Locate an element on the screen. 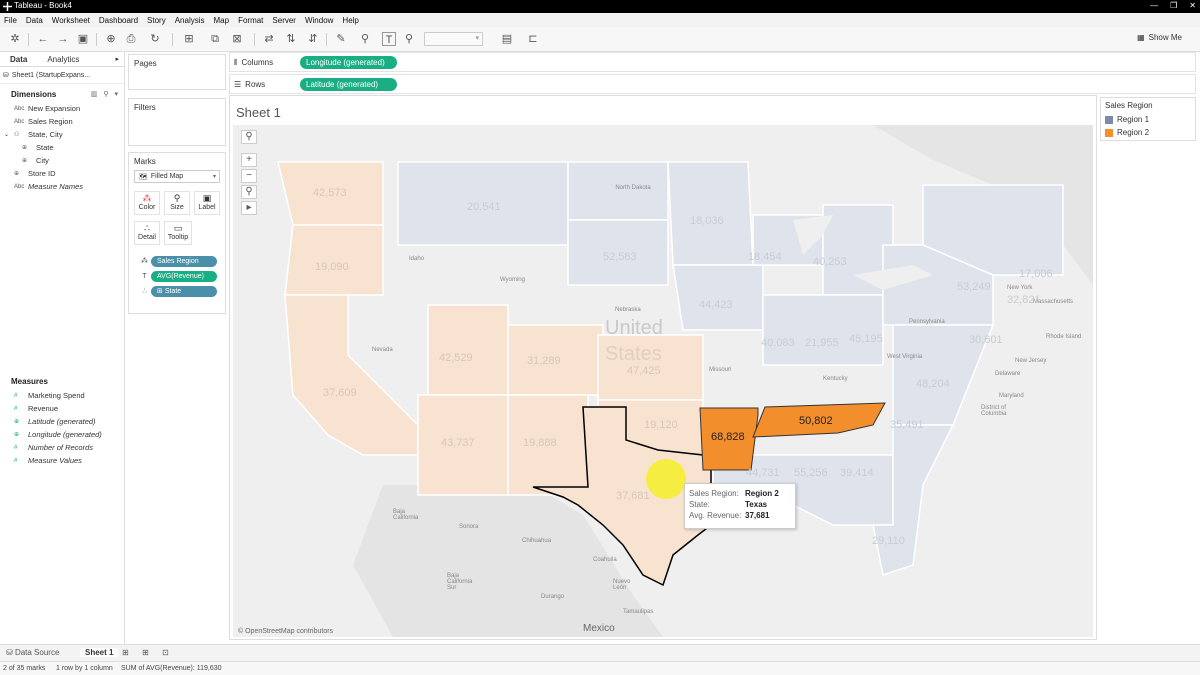  field-measure-names: Abc Measure Names is located at coordinates (62, 186).